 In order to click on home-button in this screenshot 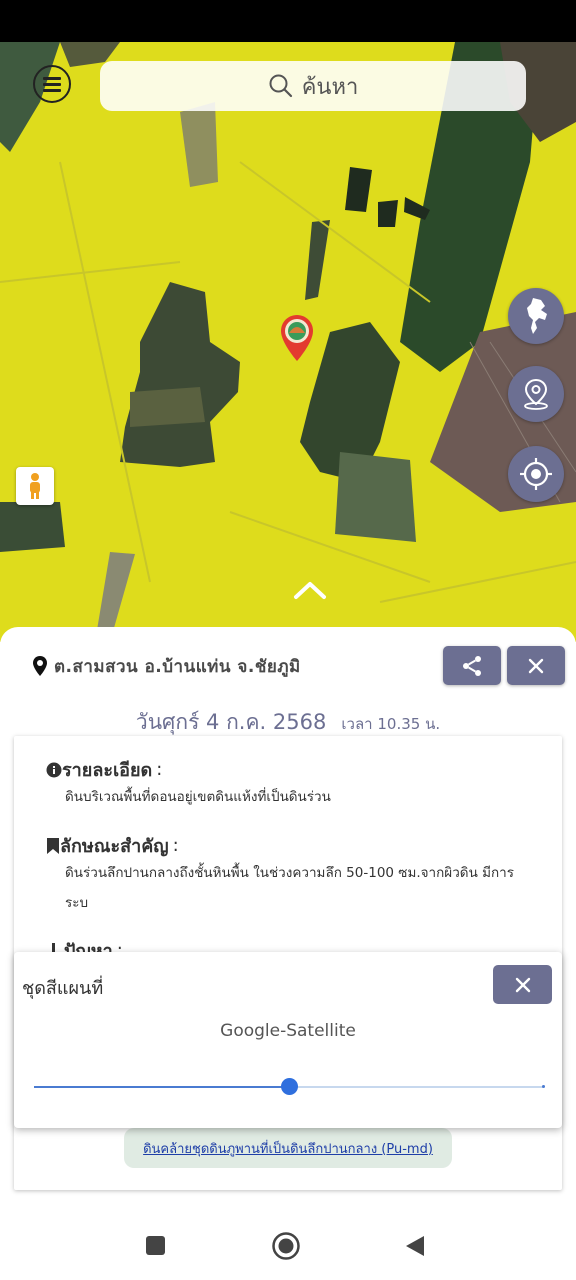, I will do `click(286, 1246)`.